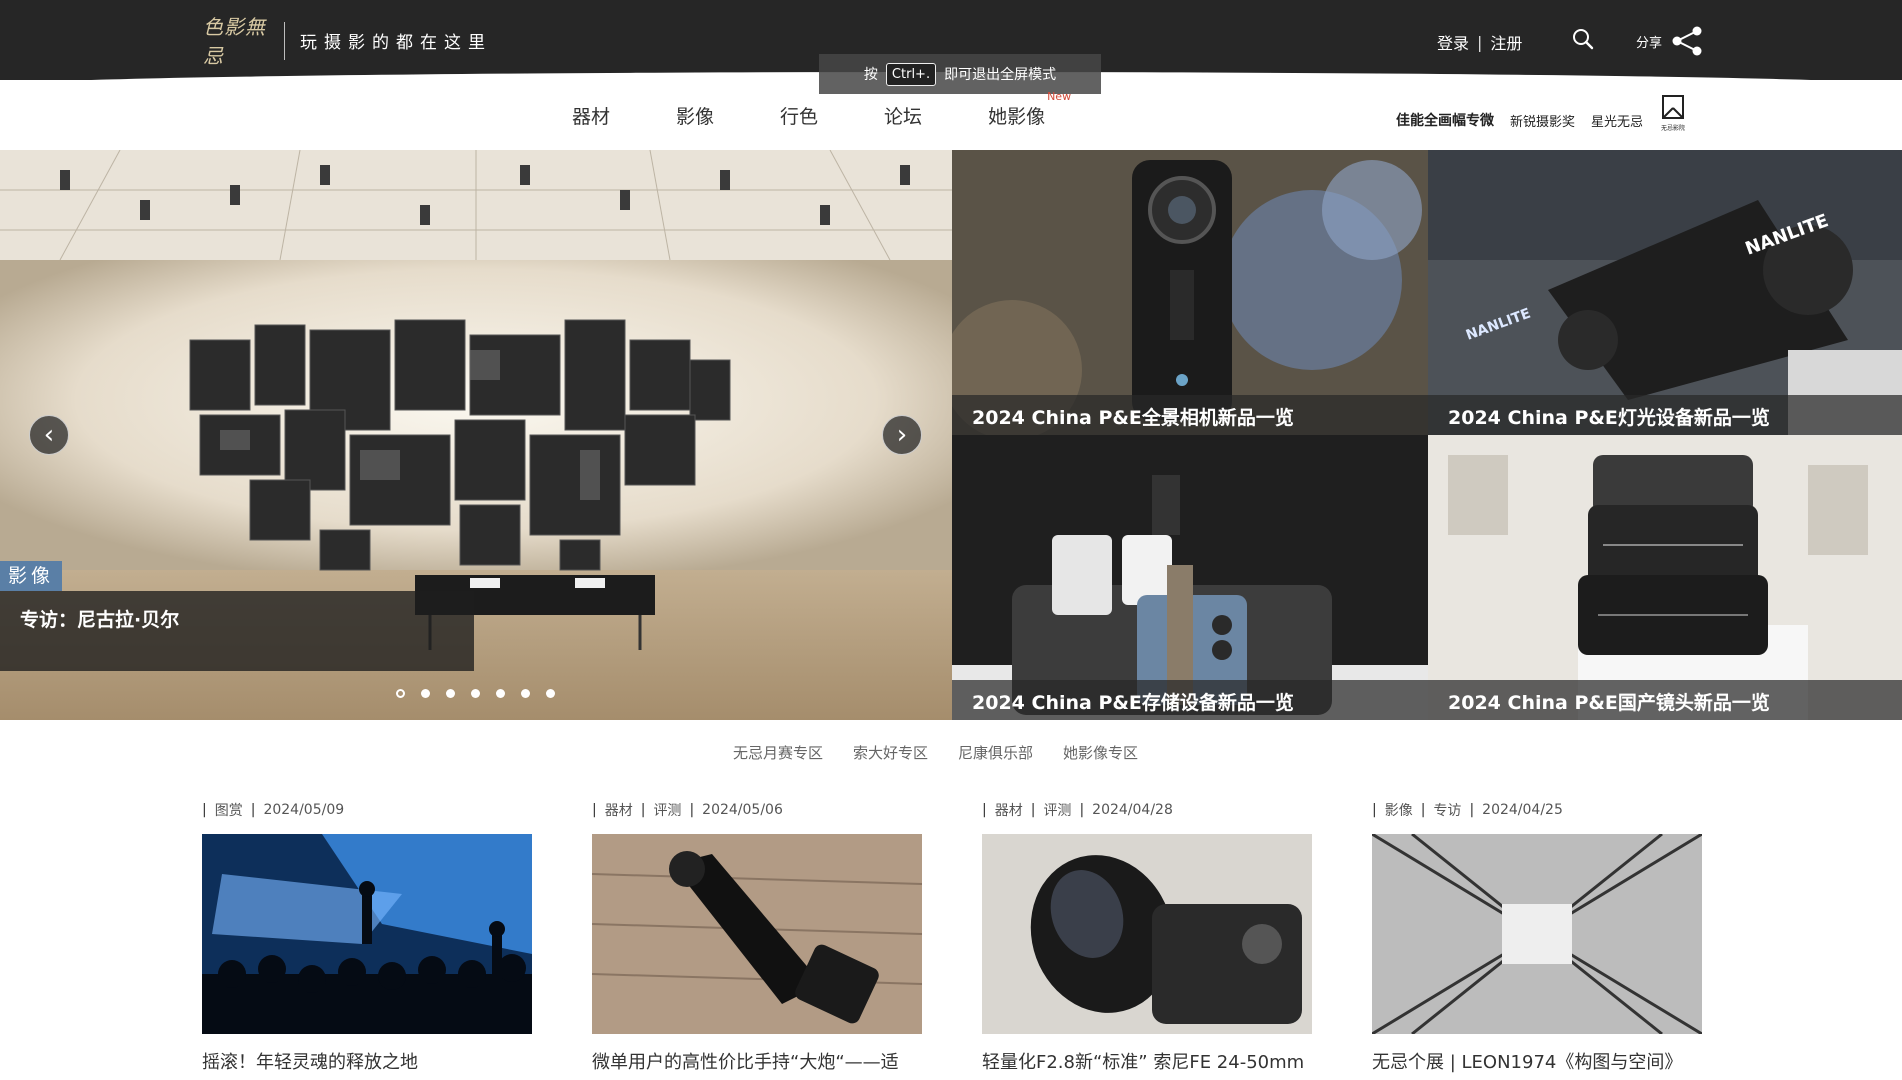 This screenshot has width=1902, height=1080. Describe the element at coordinates (284, 41) in the screenshot. I see `logo-divider` at that location.